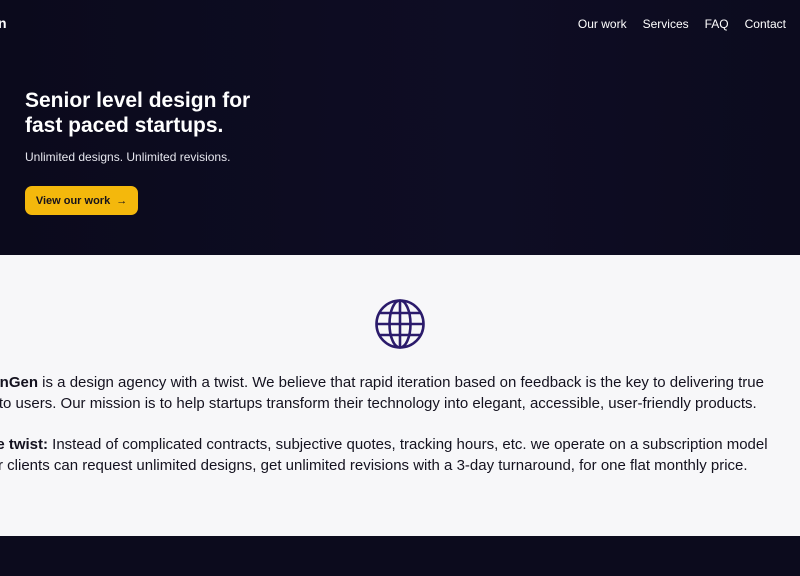  What do you see at coordinates (73, 200) in the screenshot?
I see `cta-label: View our work` at bounding box center [73, 200].